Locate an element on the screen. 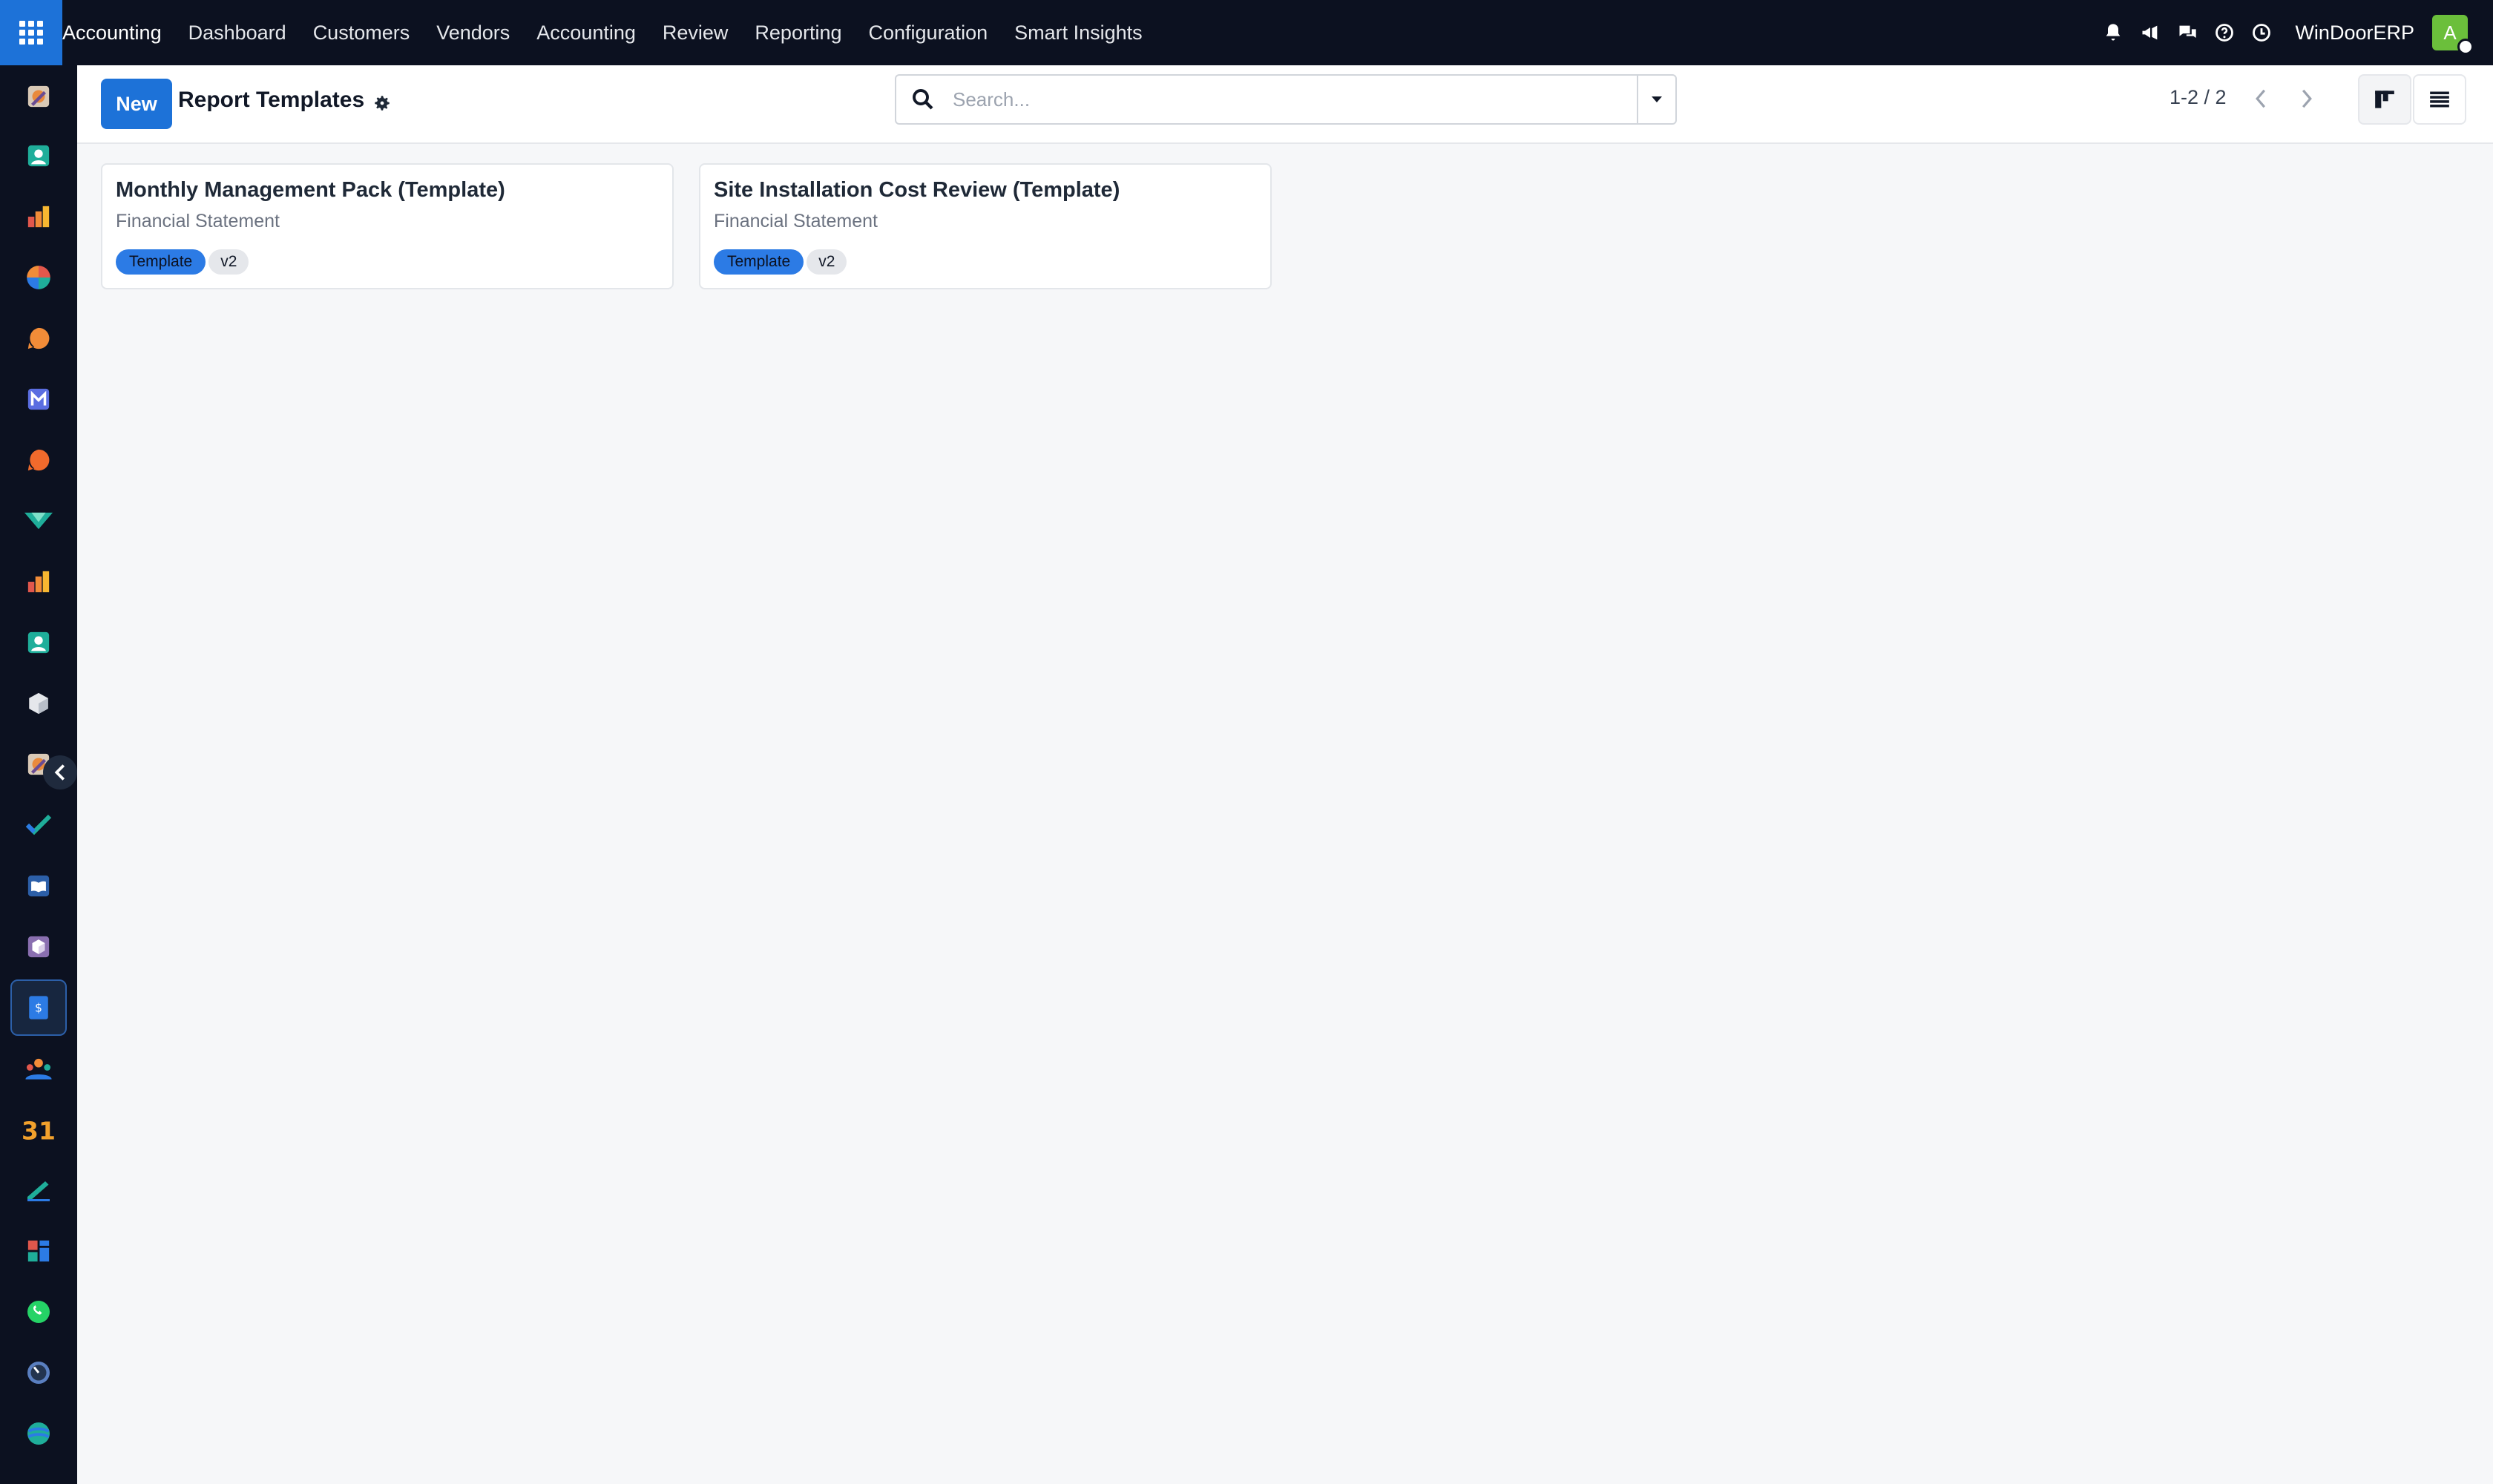  clock-icon is located at coordinates (2261, 32).